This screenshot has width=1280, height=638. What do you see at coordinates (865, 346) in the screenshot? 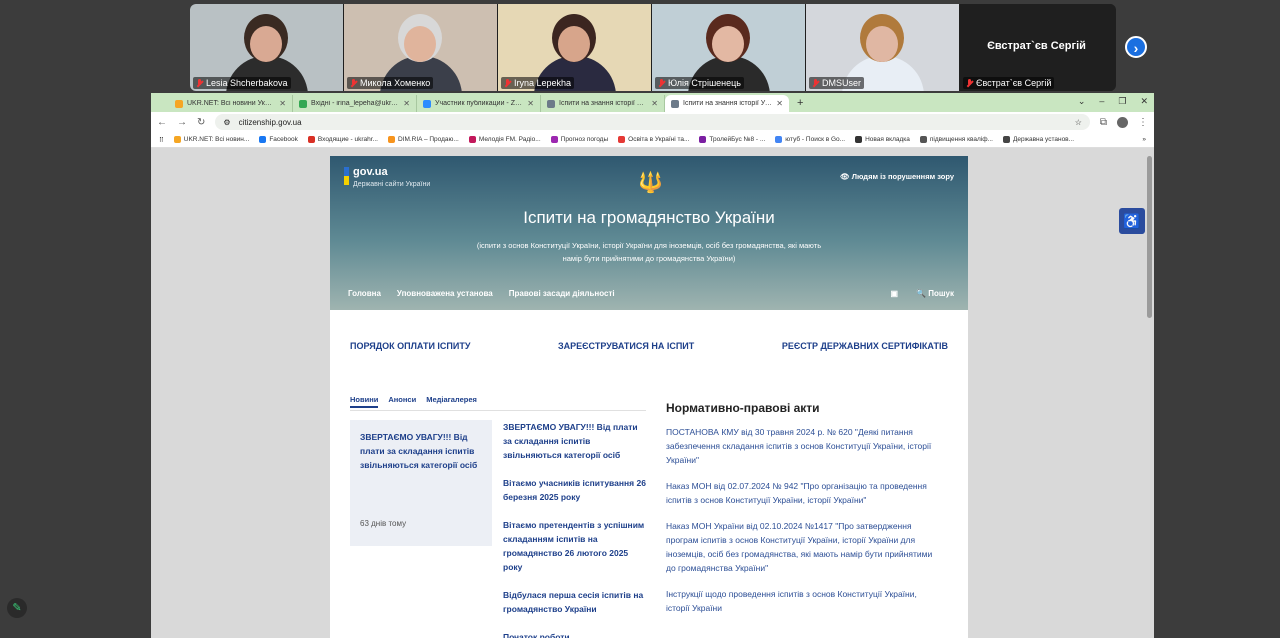
I see `certificates-registry-link: РЕЄСТР ДЕРЖАВНИХ СЕРТИФІКАТІВ` at bounding box center [865, 346].